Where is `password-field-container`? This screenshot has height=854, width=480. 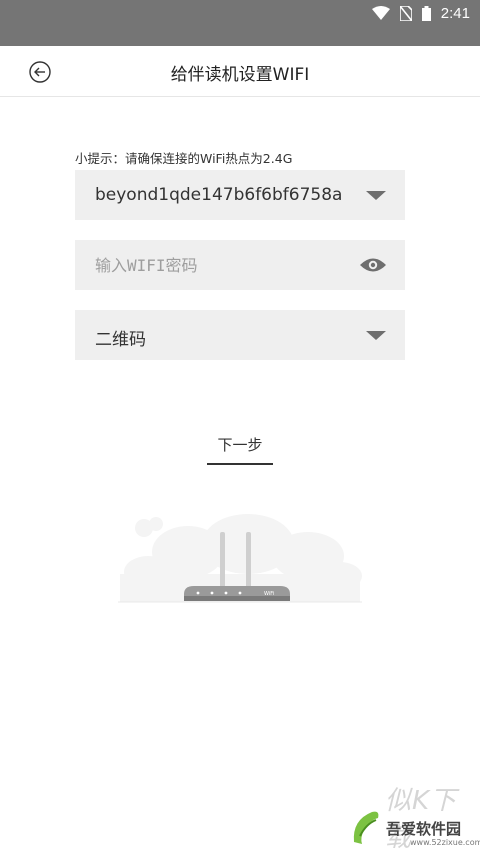
password-field-container is located at coordinates (240, 265).